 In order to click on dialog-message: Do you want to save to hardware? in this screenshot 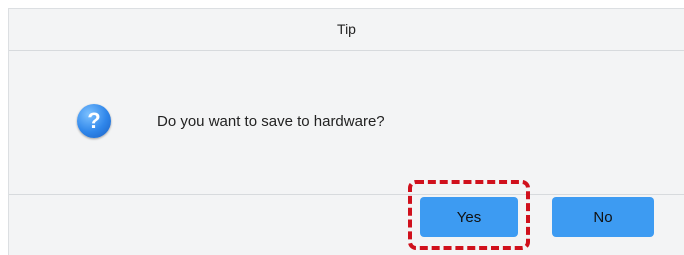, I will do `click(271, 121)`.